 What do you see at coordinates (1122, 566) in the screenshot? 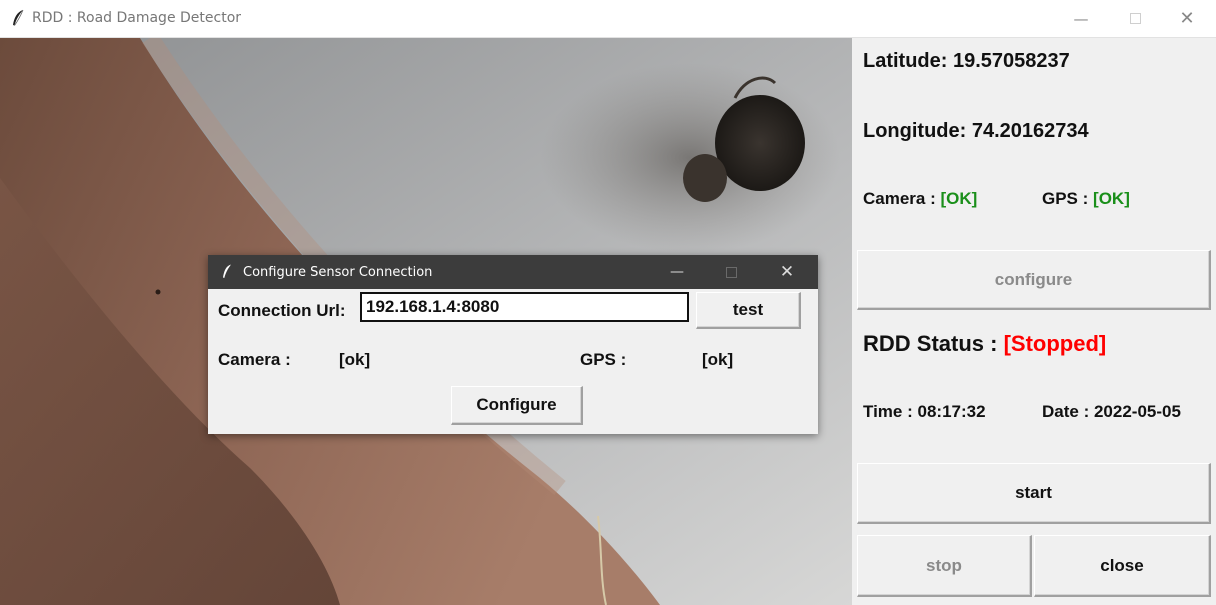
I see `close-button: close` at bounding box center [1122, 566].